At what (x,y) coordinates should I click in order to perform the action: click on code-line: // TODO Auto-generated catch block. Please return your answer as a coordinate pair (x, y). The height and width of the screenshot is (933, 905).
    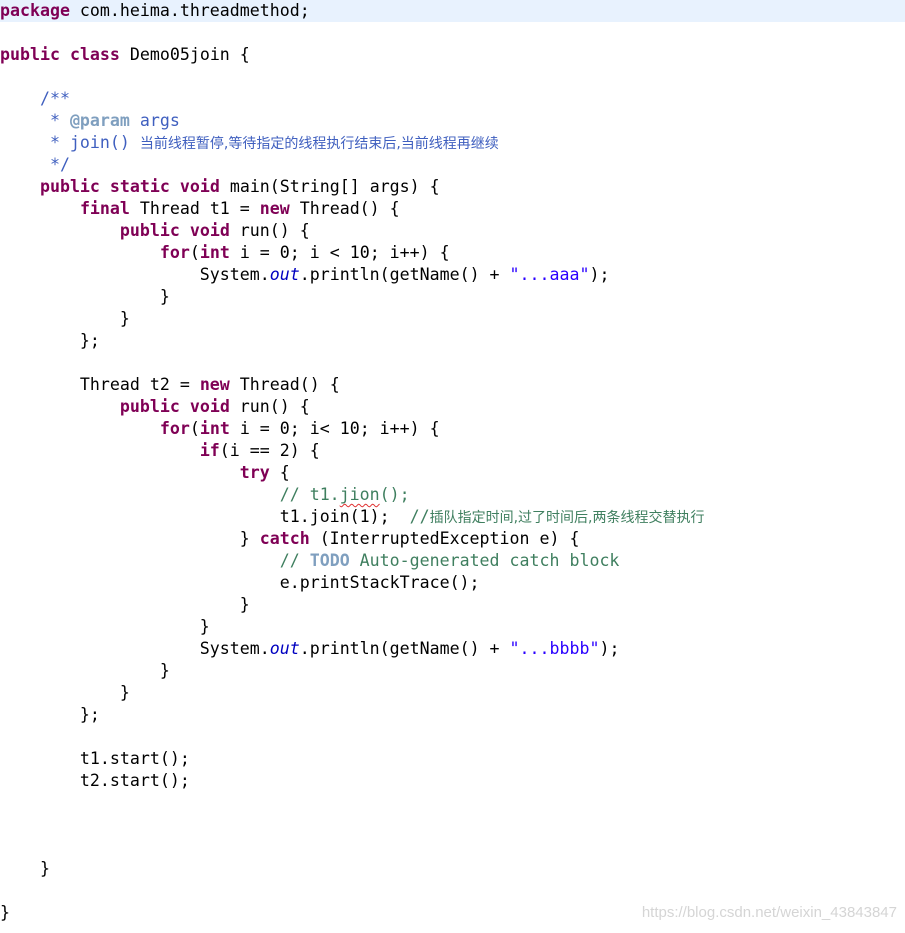
    Looking at the image, I should click on (310, 561).